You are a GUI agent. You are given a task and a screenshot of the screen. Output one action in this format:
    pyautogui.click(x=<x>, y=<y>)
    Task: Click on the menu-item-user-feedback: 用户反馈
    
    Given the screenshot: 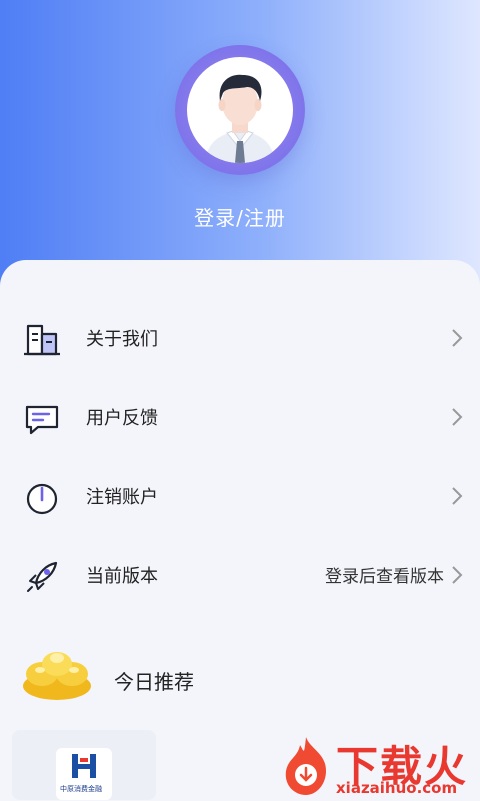 What is the action you would take?
    pyautogui.click(x=240, y=417)
    